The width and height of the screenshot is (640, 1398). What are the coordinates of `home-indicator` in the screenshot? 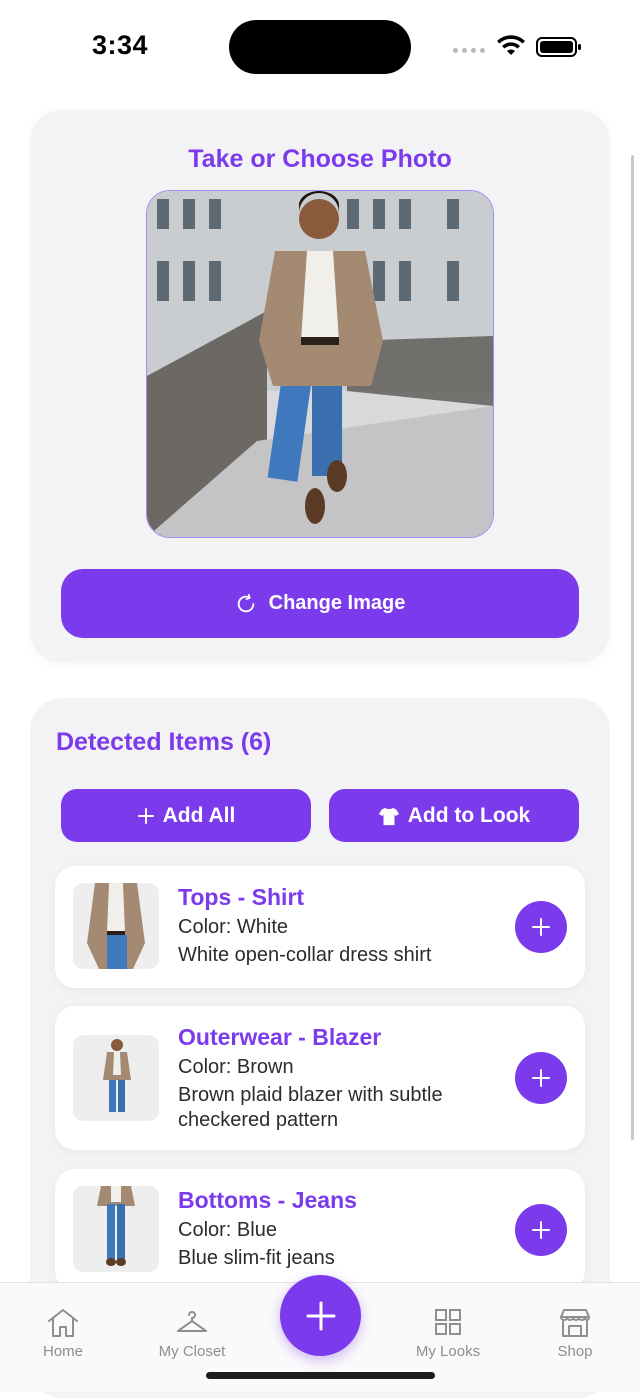 It's located at (320, 1375).